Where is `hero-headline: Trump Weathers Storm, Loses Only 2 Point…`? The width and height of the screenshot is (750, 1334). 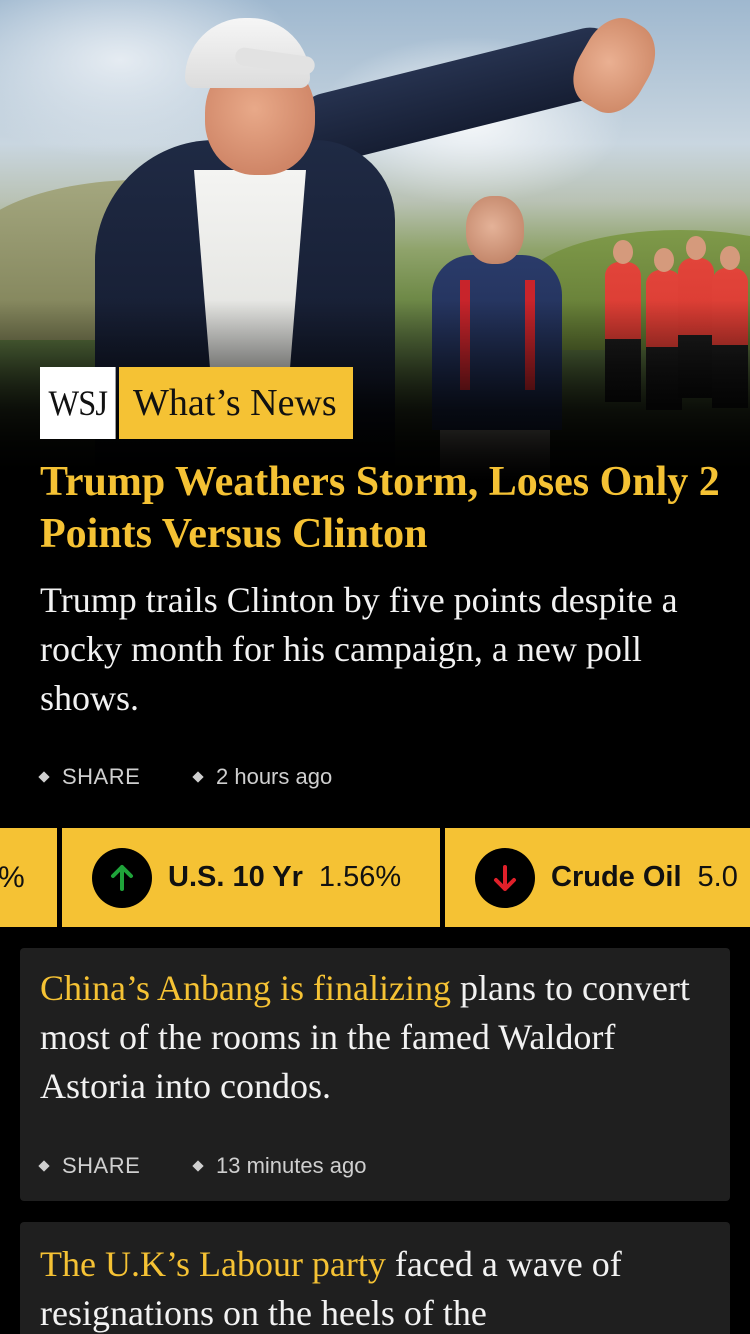
hero-headline: Trump Weathers Storm, Loses Only 2 Point… is located at coordinates (380, 508).